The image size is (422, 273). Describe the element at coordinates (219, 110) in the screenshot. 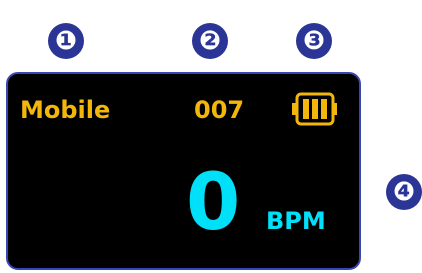

I see `channel-number: 007` at that location.